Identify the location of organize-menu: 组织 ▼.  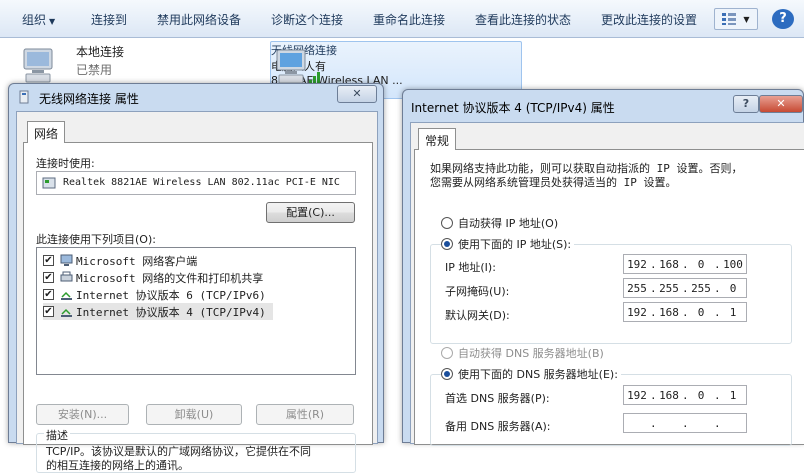
(38, 19).